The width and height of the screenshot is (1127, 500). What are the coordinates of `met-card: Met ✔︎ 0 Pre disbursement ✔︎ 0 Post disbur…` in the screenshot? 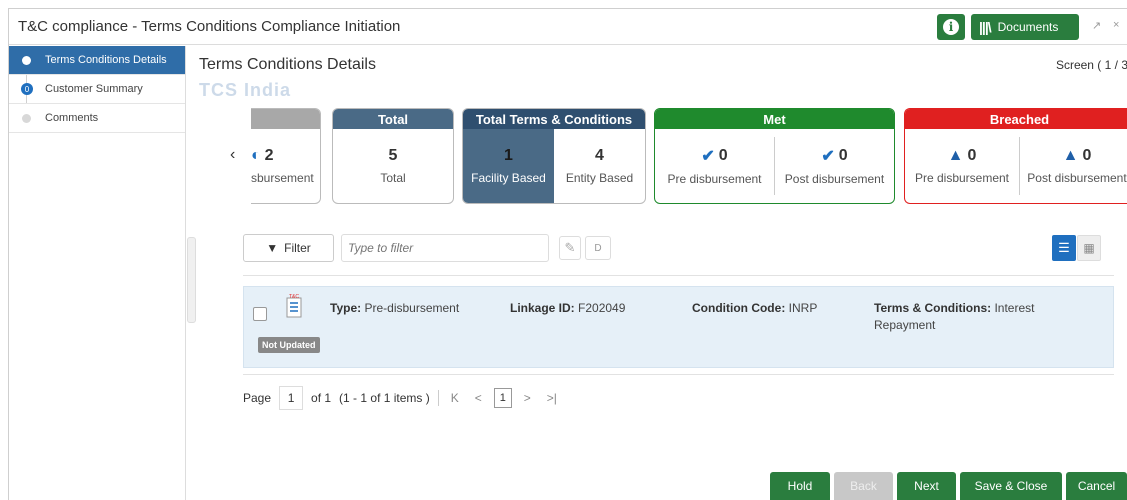 It's located at (774, 156).